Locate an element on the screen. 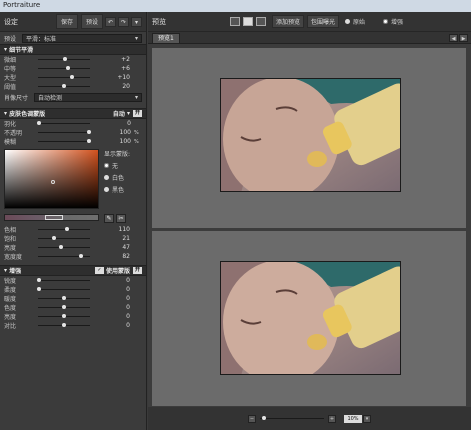 This screenshot has height=430, width=471. hue-range-strip is located at coordinates (51, 217).